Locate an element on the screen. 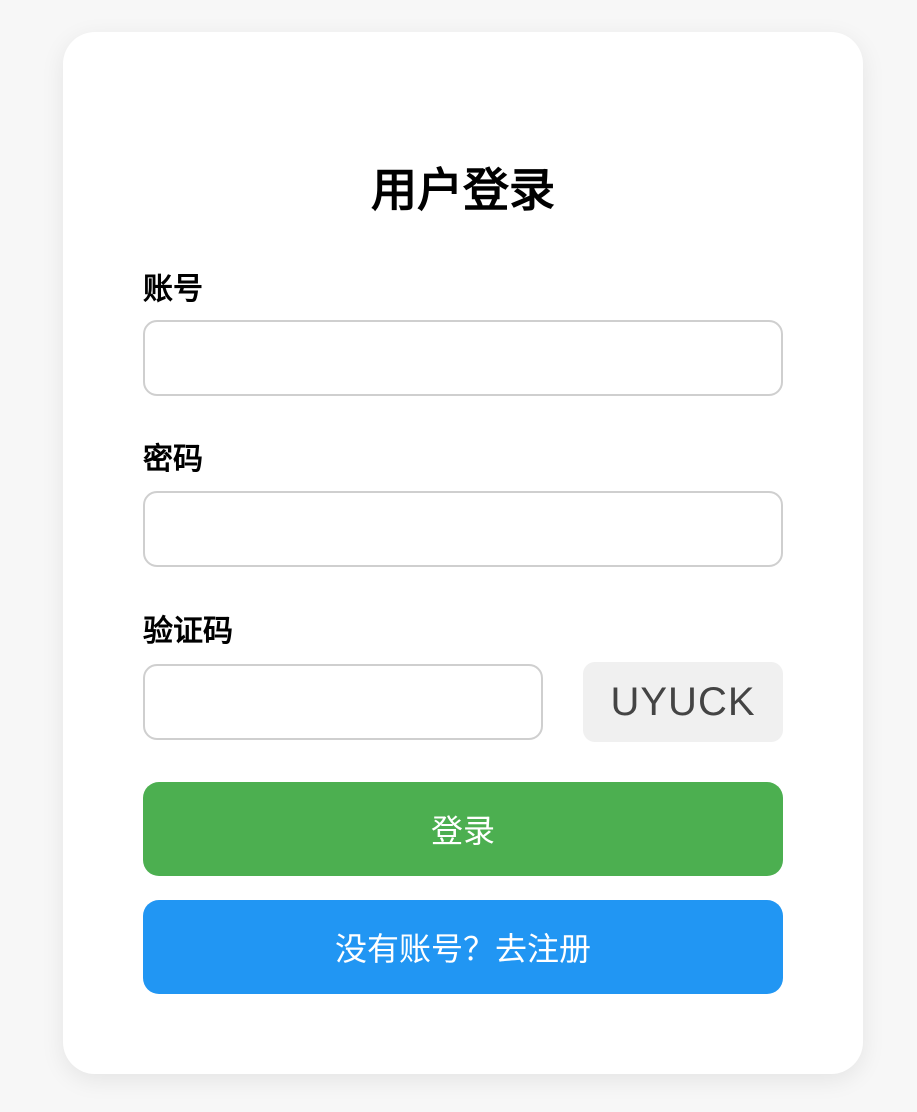  page-title: 用户登录 is located at coordinates (463, 190).